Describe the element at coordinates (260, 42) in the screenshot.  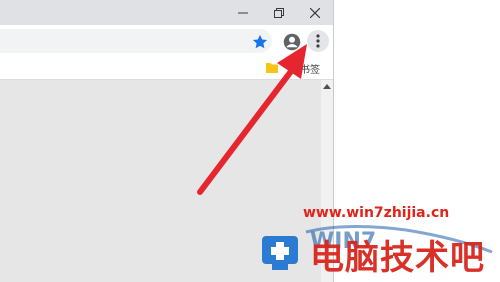
I see `star-icon` at that location.